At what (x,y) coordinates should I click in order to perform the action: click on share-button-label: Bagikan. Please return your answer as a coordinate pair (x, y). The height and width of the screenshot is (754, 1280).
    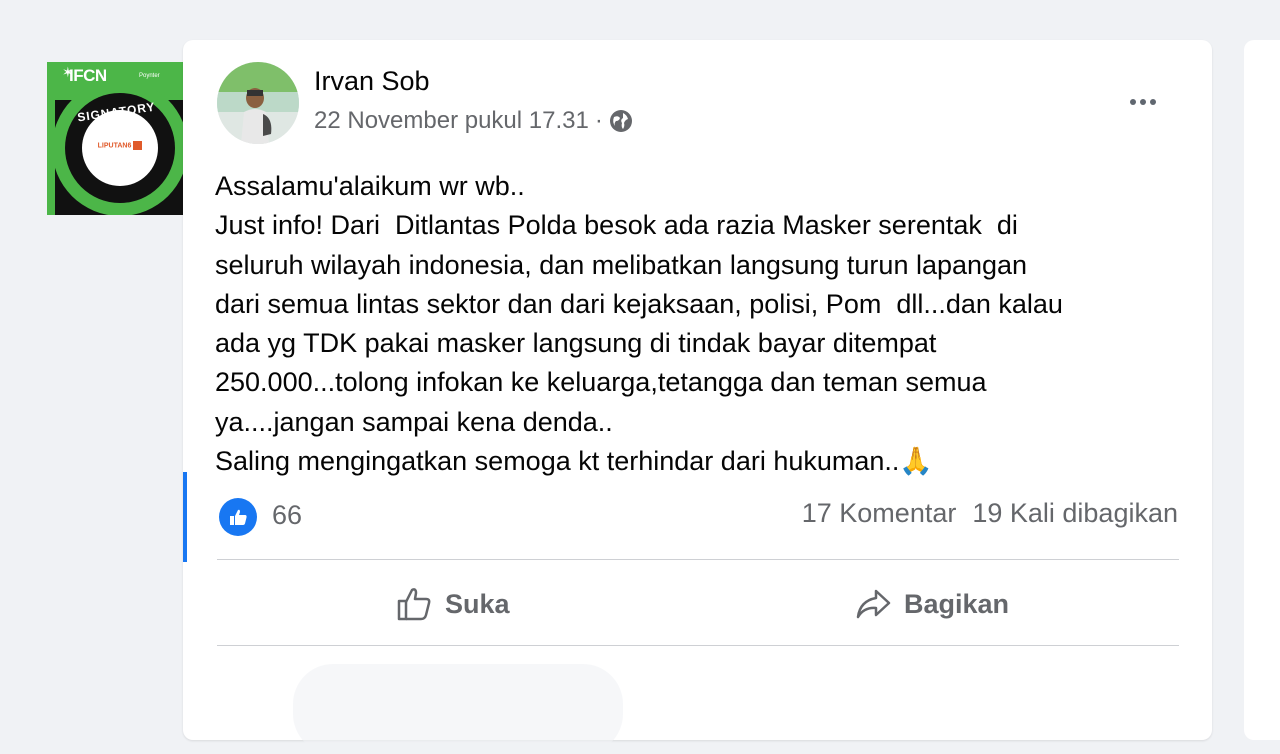
    Looking at the image, I should click on (957, 603).